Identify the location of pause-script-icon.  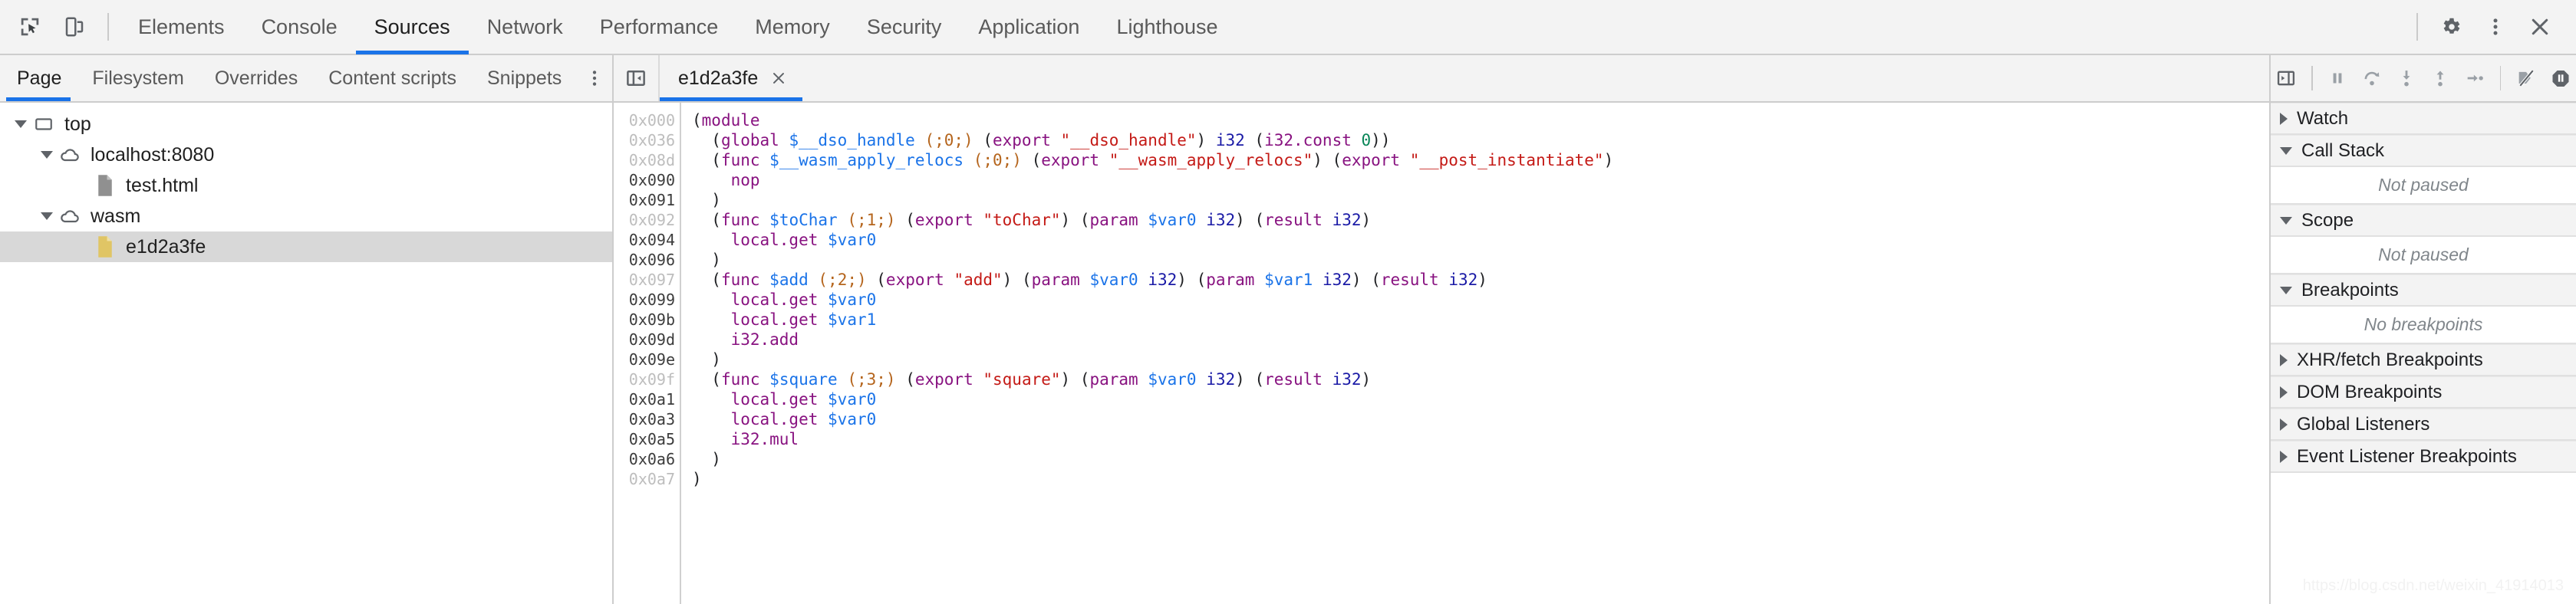
(2338, 78).